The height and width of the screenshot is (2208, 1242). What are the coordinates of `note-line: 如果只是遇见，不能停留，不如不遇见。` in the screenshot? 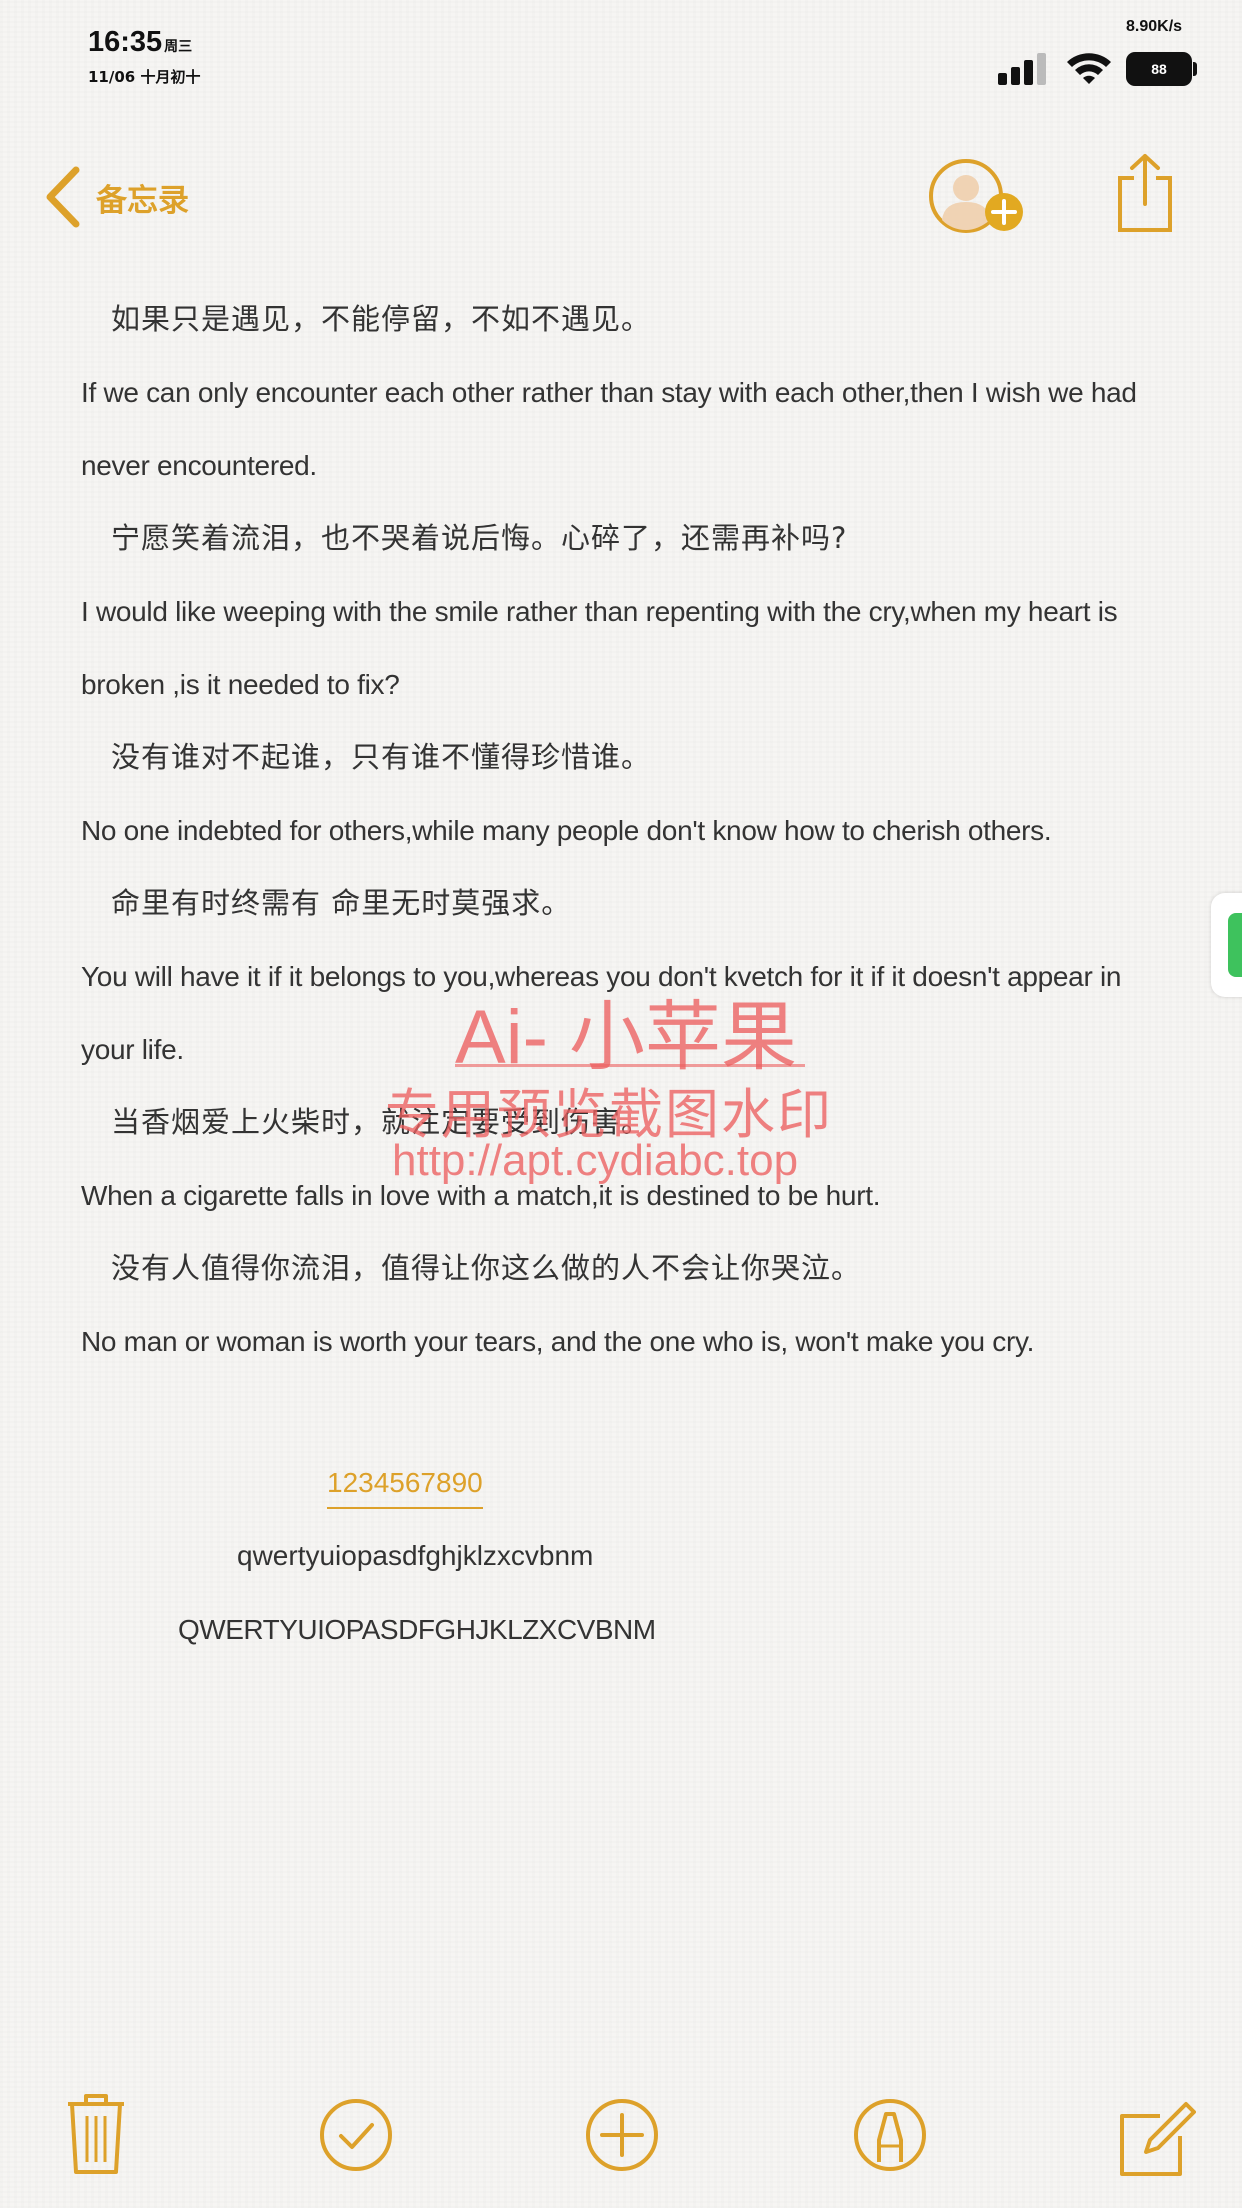 It's located at (381, 319).